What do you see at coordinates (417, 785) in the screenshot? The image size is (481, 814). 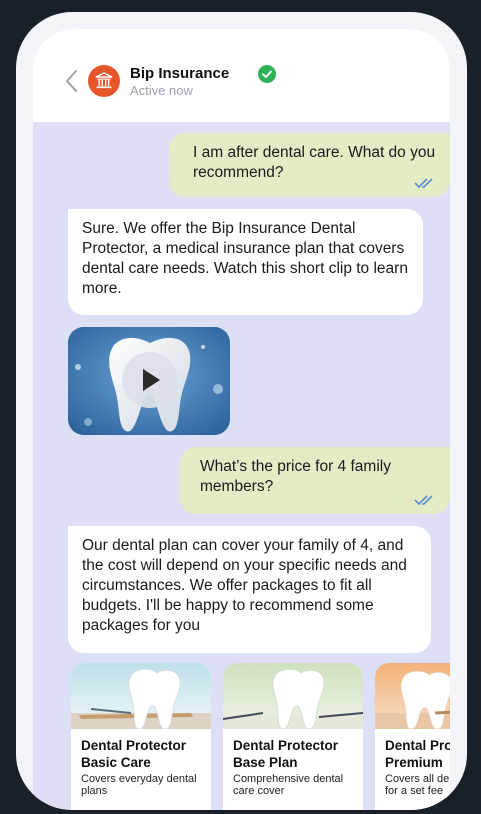 I see `package-description: Covers all dental costs for a set fee` at bounding box center [417, 785].